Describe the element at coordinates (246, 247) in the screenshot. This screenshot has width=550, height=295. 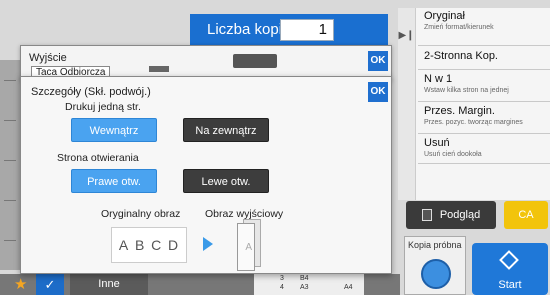
I see `page-front: A` at that location.